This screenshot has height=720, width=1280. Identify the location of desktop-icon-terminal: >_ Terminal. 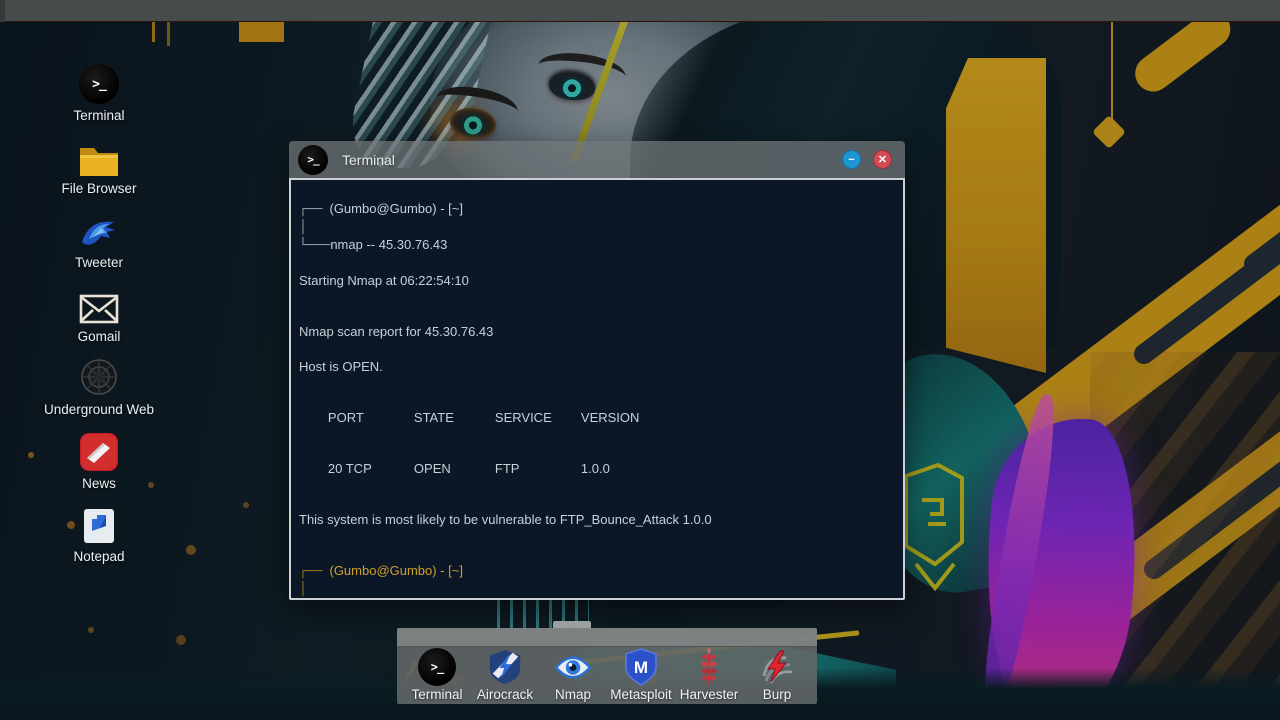
(99, 92).